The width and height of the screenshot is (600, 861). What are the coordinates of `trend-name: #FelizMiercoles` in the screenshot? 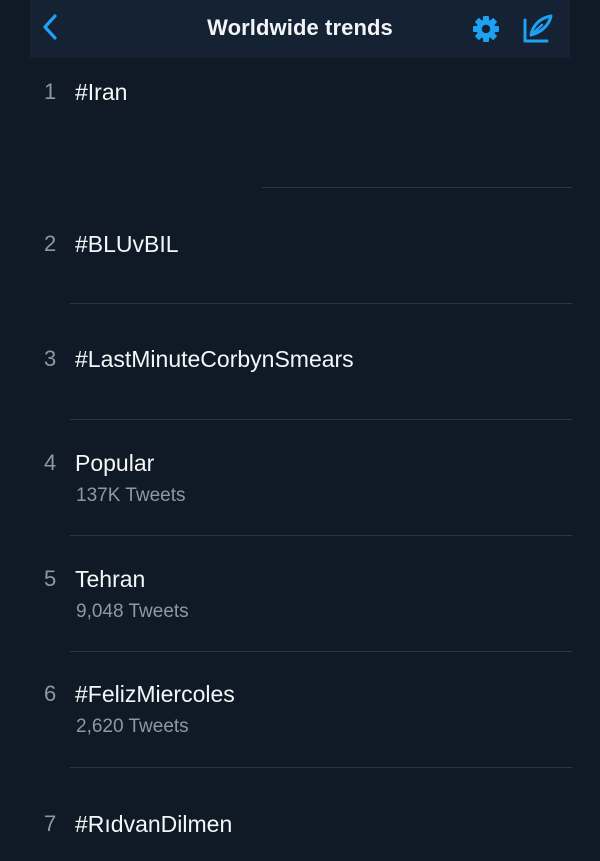 It's located at (155, 694).